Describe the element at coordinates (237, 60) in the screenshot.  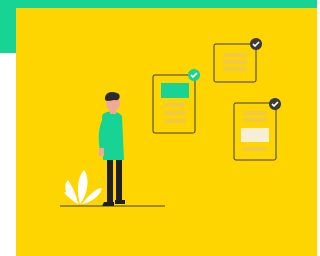
I see `document-card-top` at that location.